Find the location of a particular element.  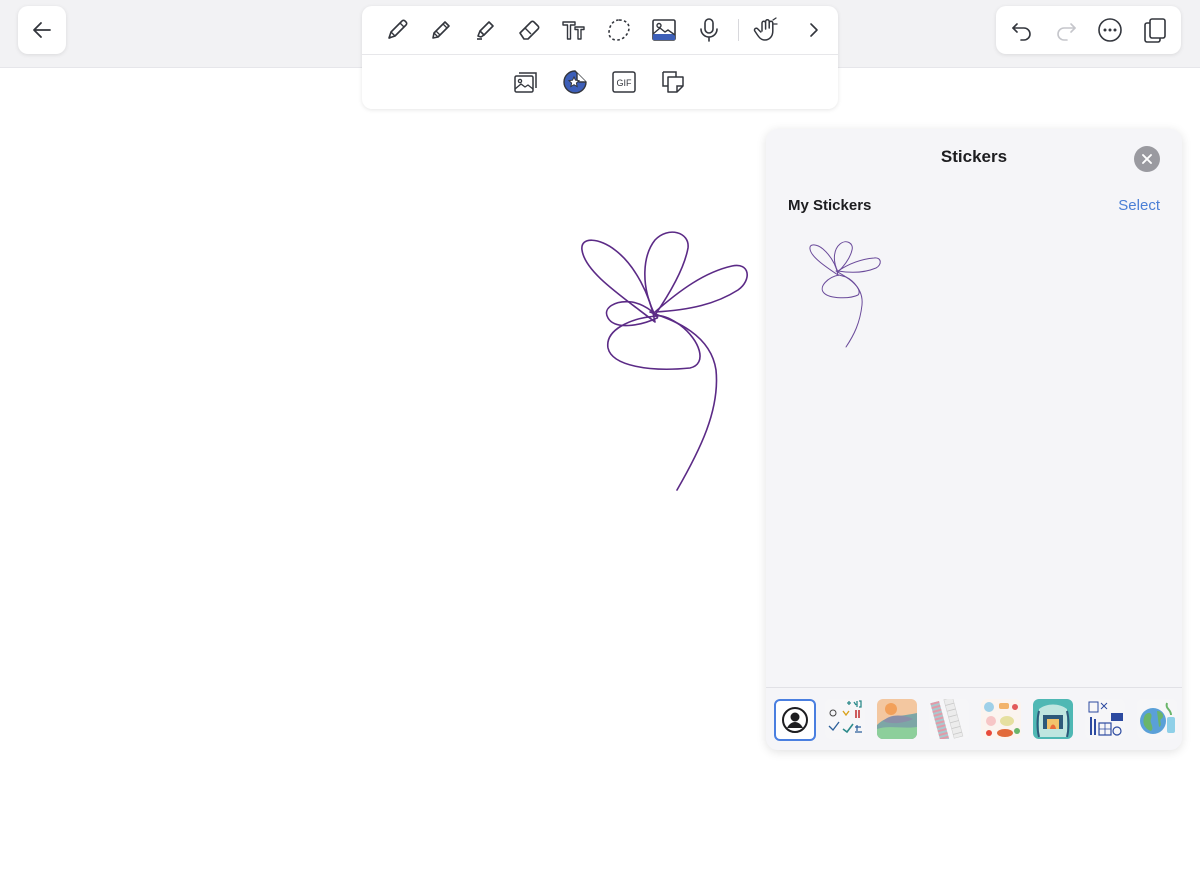

scene-thumbnail is located at coordinates (1053, 719).